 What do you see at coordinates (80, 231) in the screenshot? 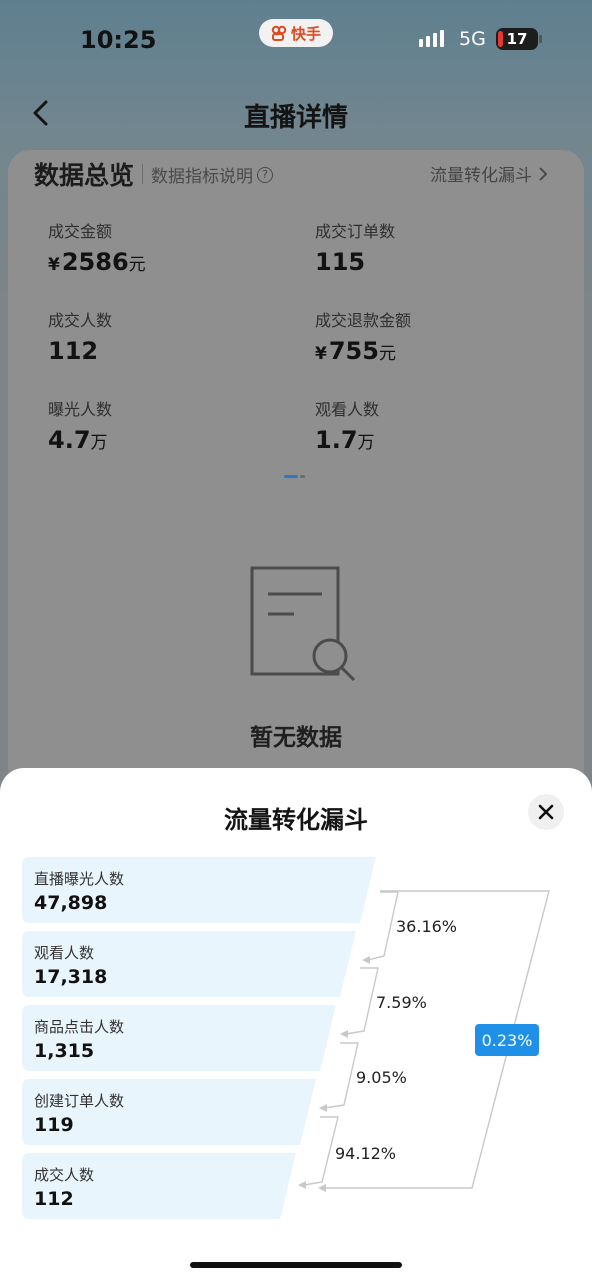
I see `metric-label: 成交金额` at bounding box center [80, 231].